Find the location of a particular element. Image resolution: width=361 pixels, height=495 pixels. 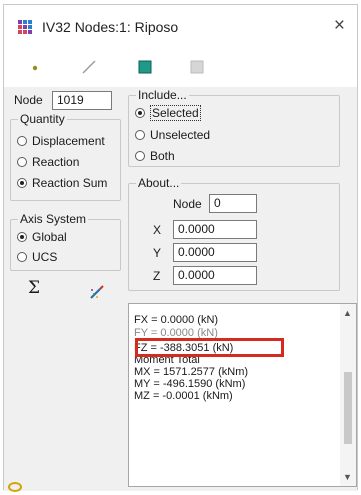

app-grid-icon is located at coordinates (25, 27).